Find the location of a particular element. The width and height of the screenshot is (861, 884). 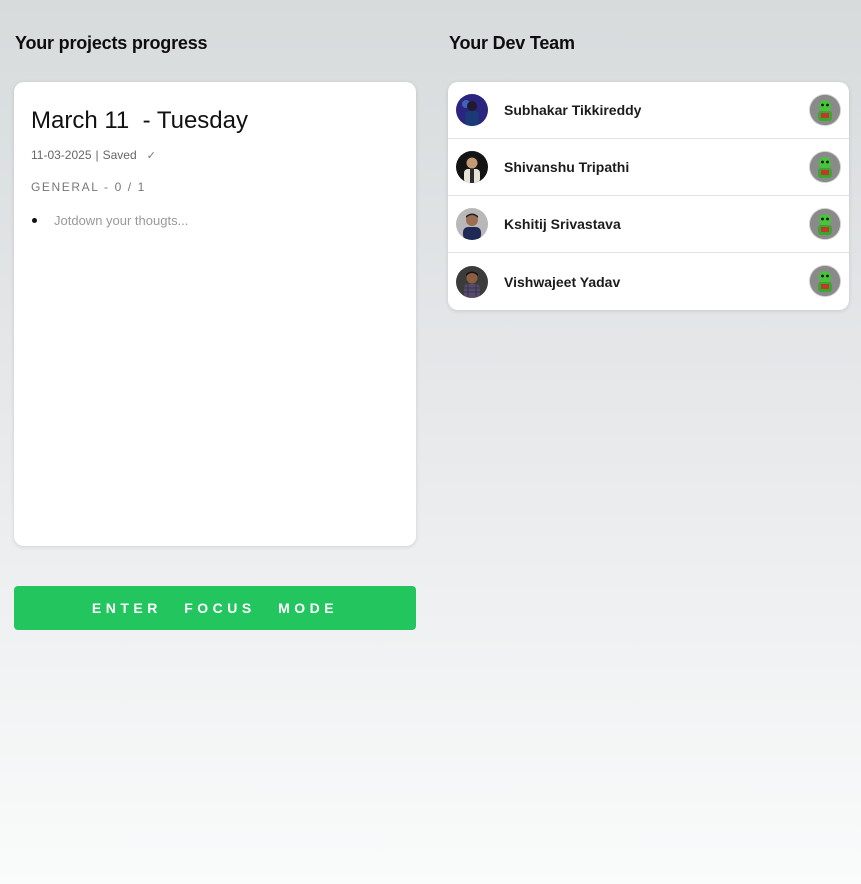

member-name: Vishwajeet Yadav is located at coordinates (562, 281).